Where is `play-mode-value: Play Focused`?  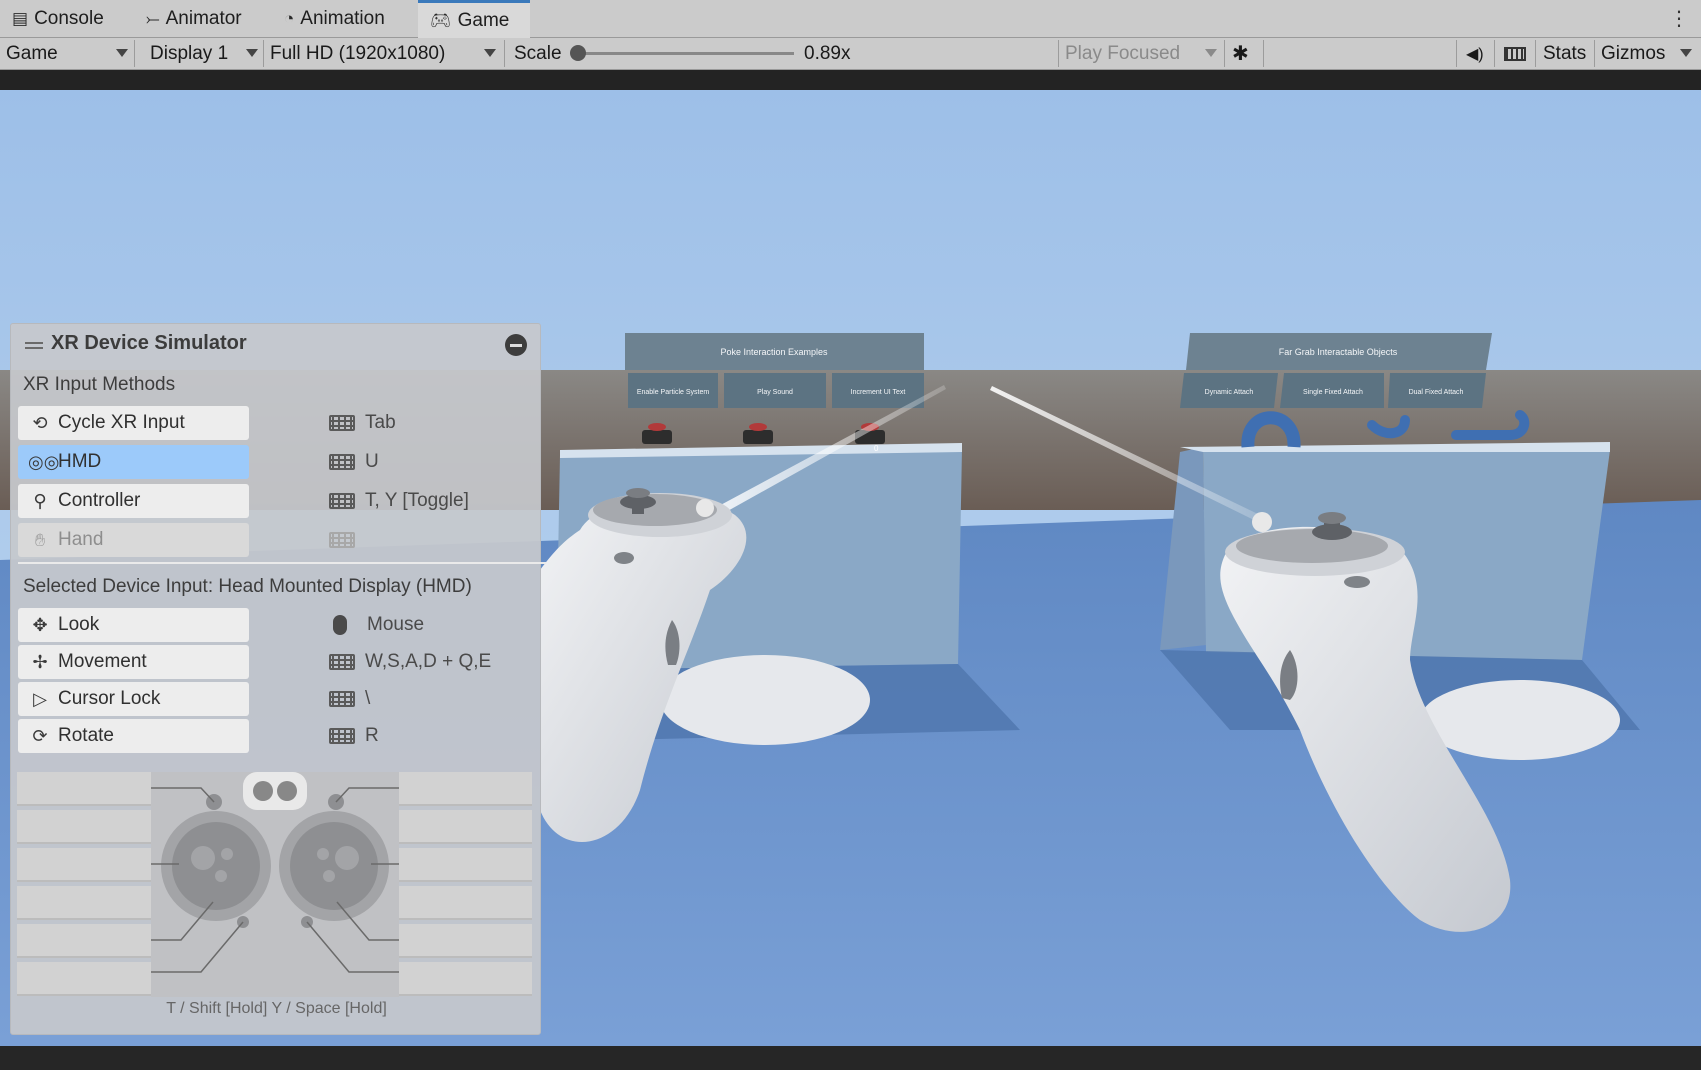 play-mode-value: Play Focused is located at coordinates (1123, 53).